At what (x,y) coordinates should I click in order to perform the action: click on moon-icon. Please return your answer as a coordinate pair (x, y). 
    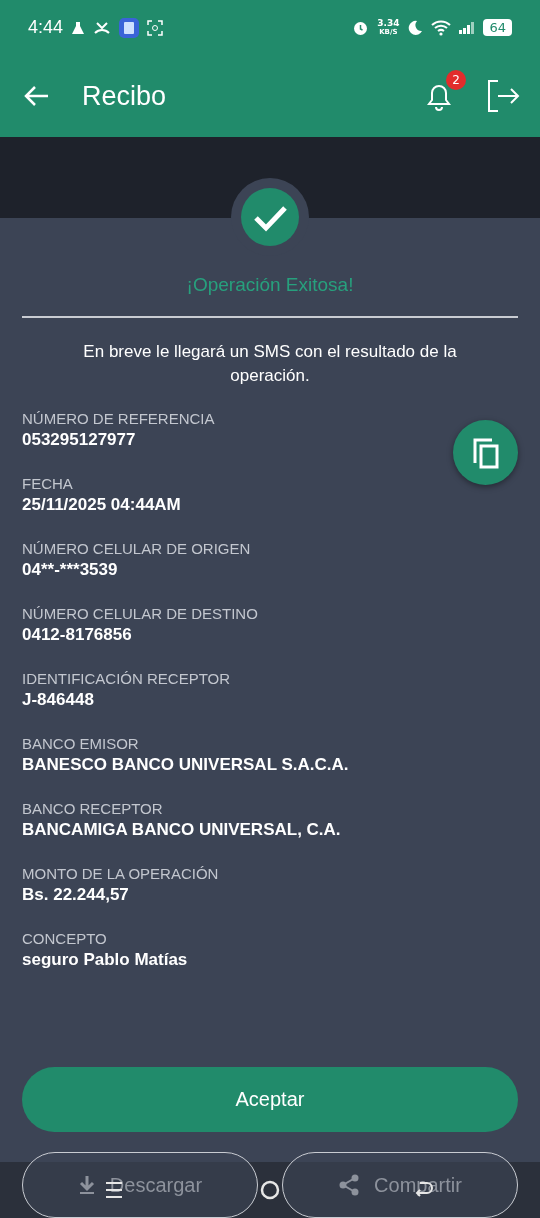
    Looking at the image, I should click on (415, 27).